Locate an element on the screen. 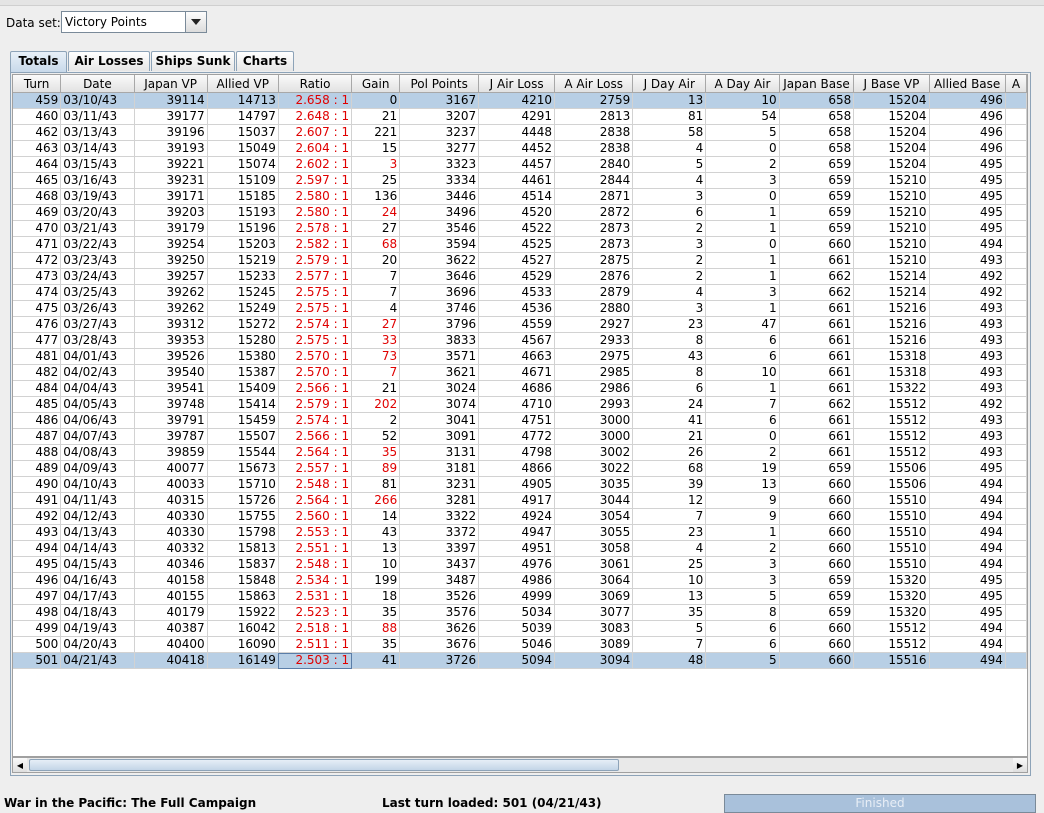  table-cell: 2986 is located at coordinates (594, 388).